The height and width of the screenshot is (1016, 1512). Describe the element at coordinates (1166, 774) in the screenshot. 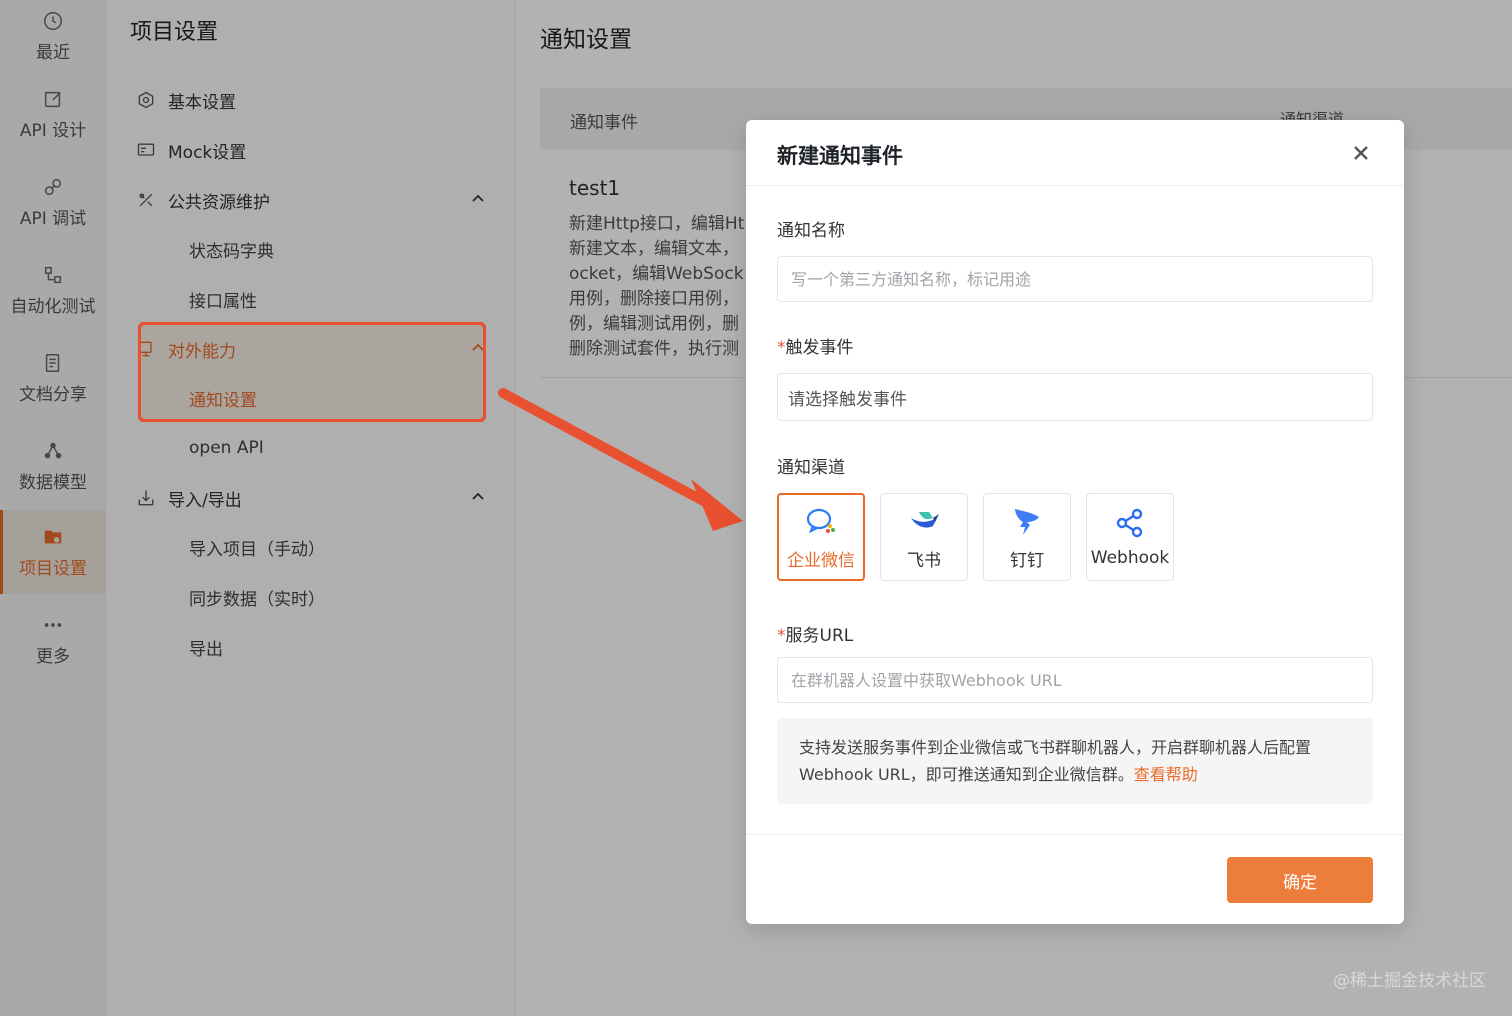

I see `help-link: 查看帮助` at that location.